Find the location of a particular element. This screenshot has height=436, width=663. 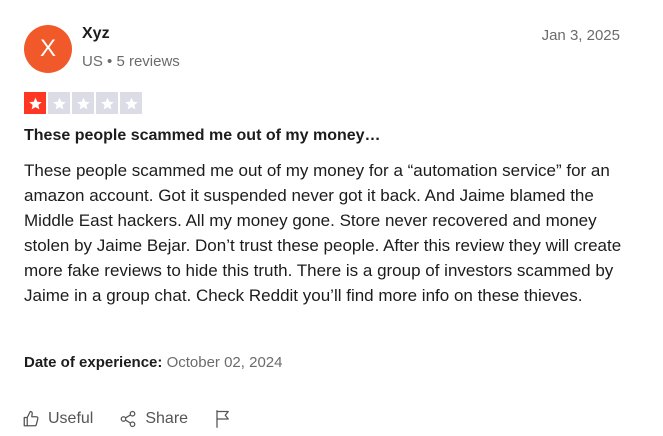

reviewer-meta: US • 5 reviews is located at coordinates (131, 61).